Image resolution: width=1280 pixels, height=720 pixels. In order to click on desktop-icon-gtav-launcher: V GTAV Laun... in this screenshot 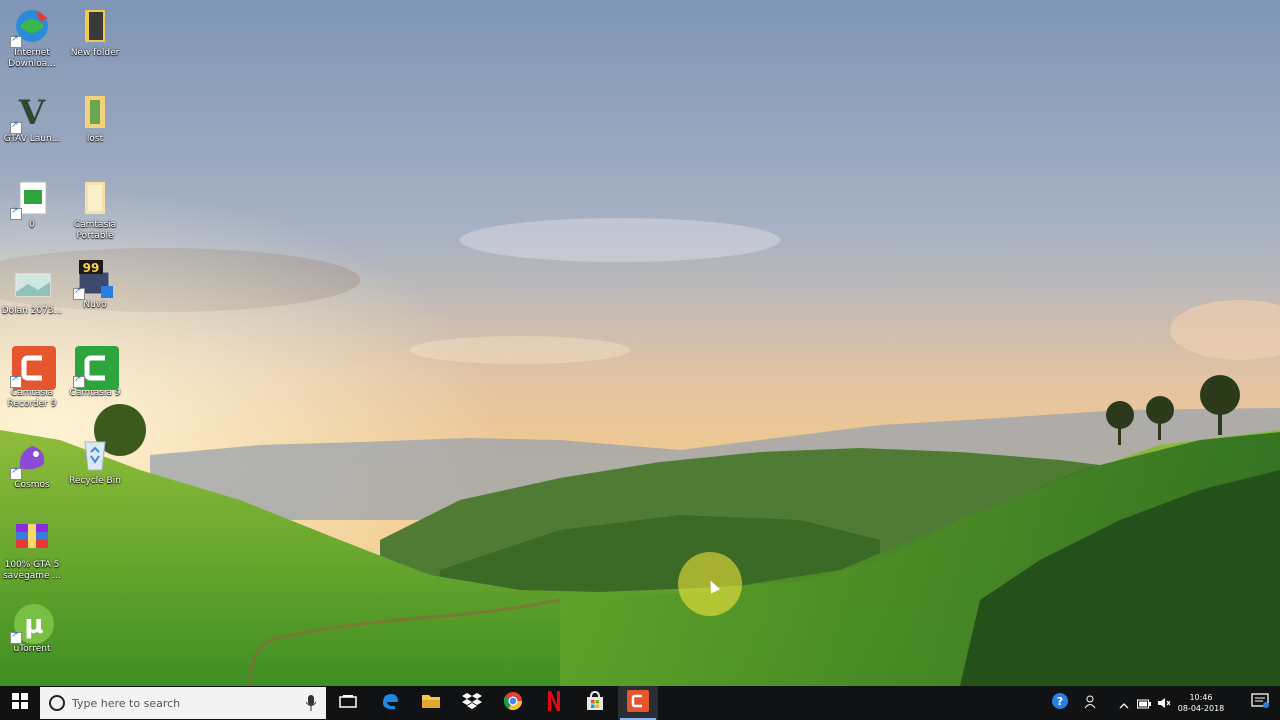, I will do `click(32, 118)`.